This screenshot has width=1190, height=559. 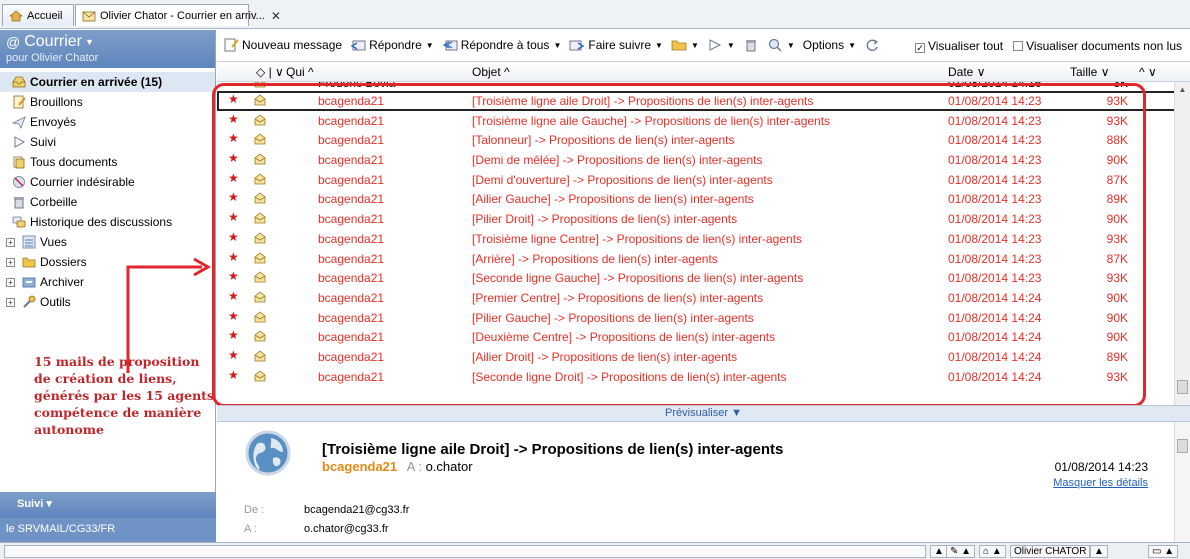 What do you see at coordinates (1090, 72) in the screenshot?
I see `column-size: Taille ∨` at bounding box center [1090, 72].